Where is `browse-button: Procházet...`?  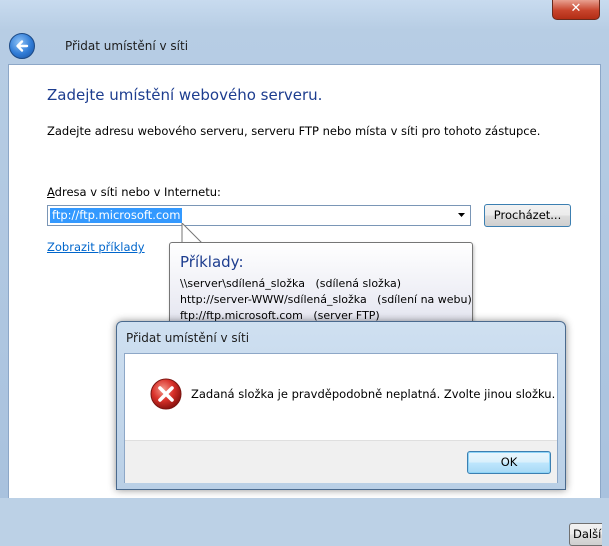 browse-button: Procházet... is located at coordinates (527, 215).